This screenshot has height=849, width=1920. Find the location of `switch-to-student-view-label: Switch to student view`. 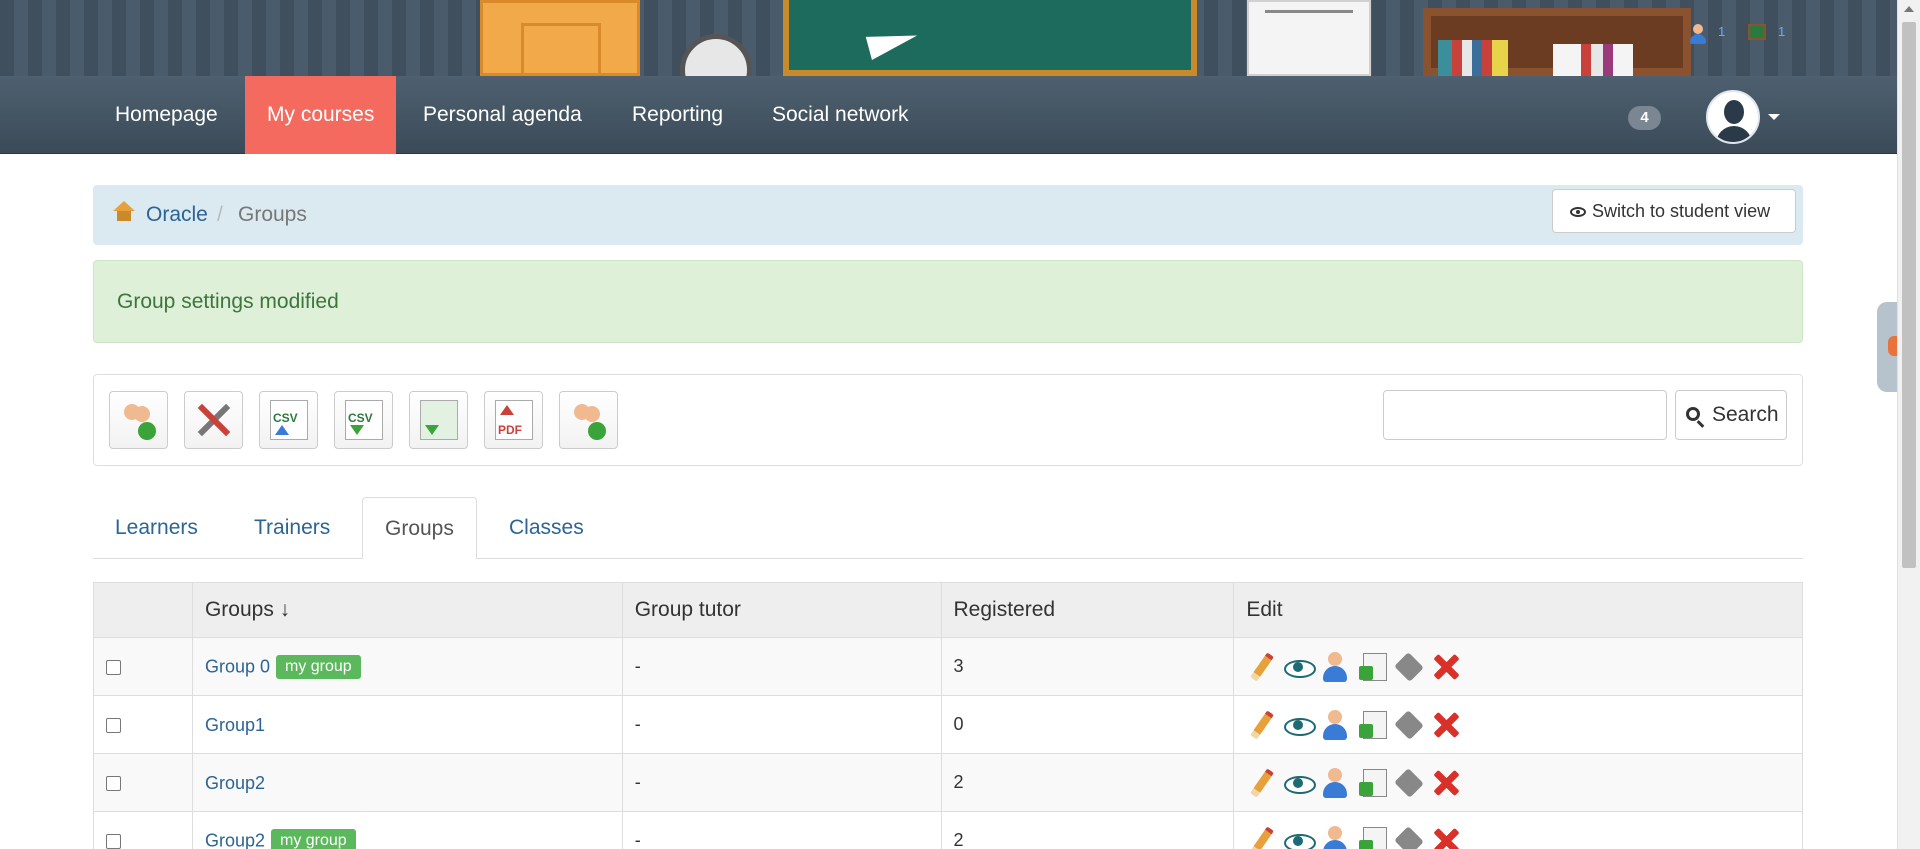

switch-to-student-view-label: Switch to student view is located at coordinates (1681, 211).